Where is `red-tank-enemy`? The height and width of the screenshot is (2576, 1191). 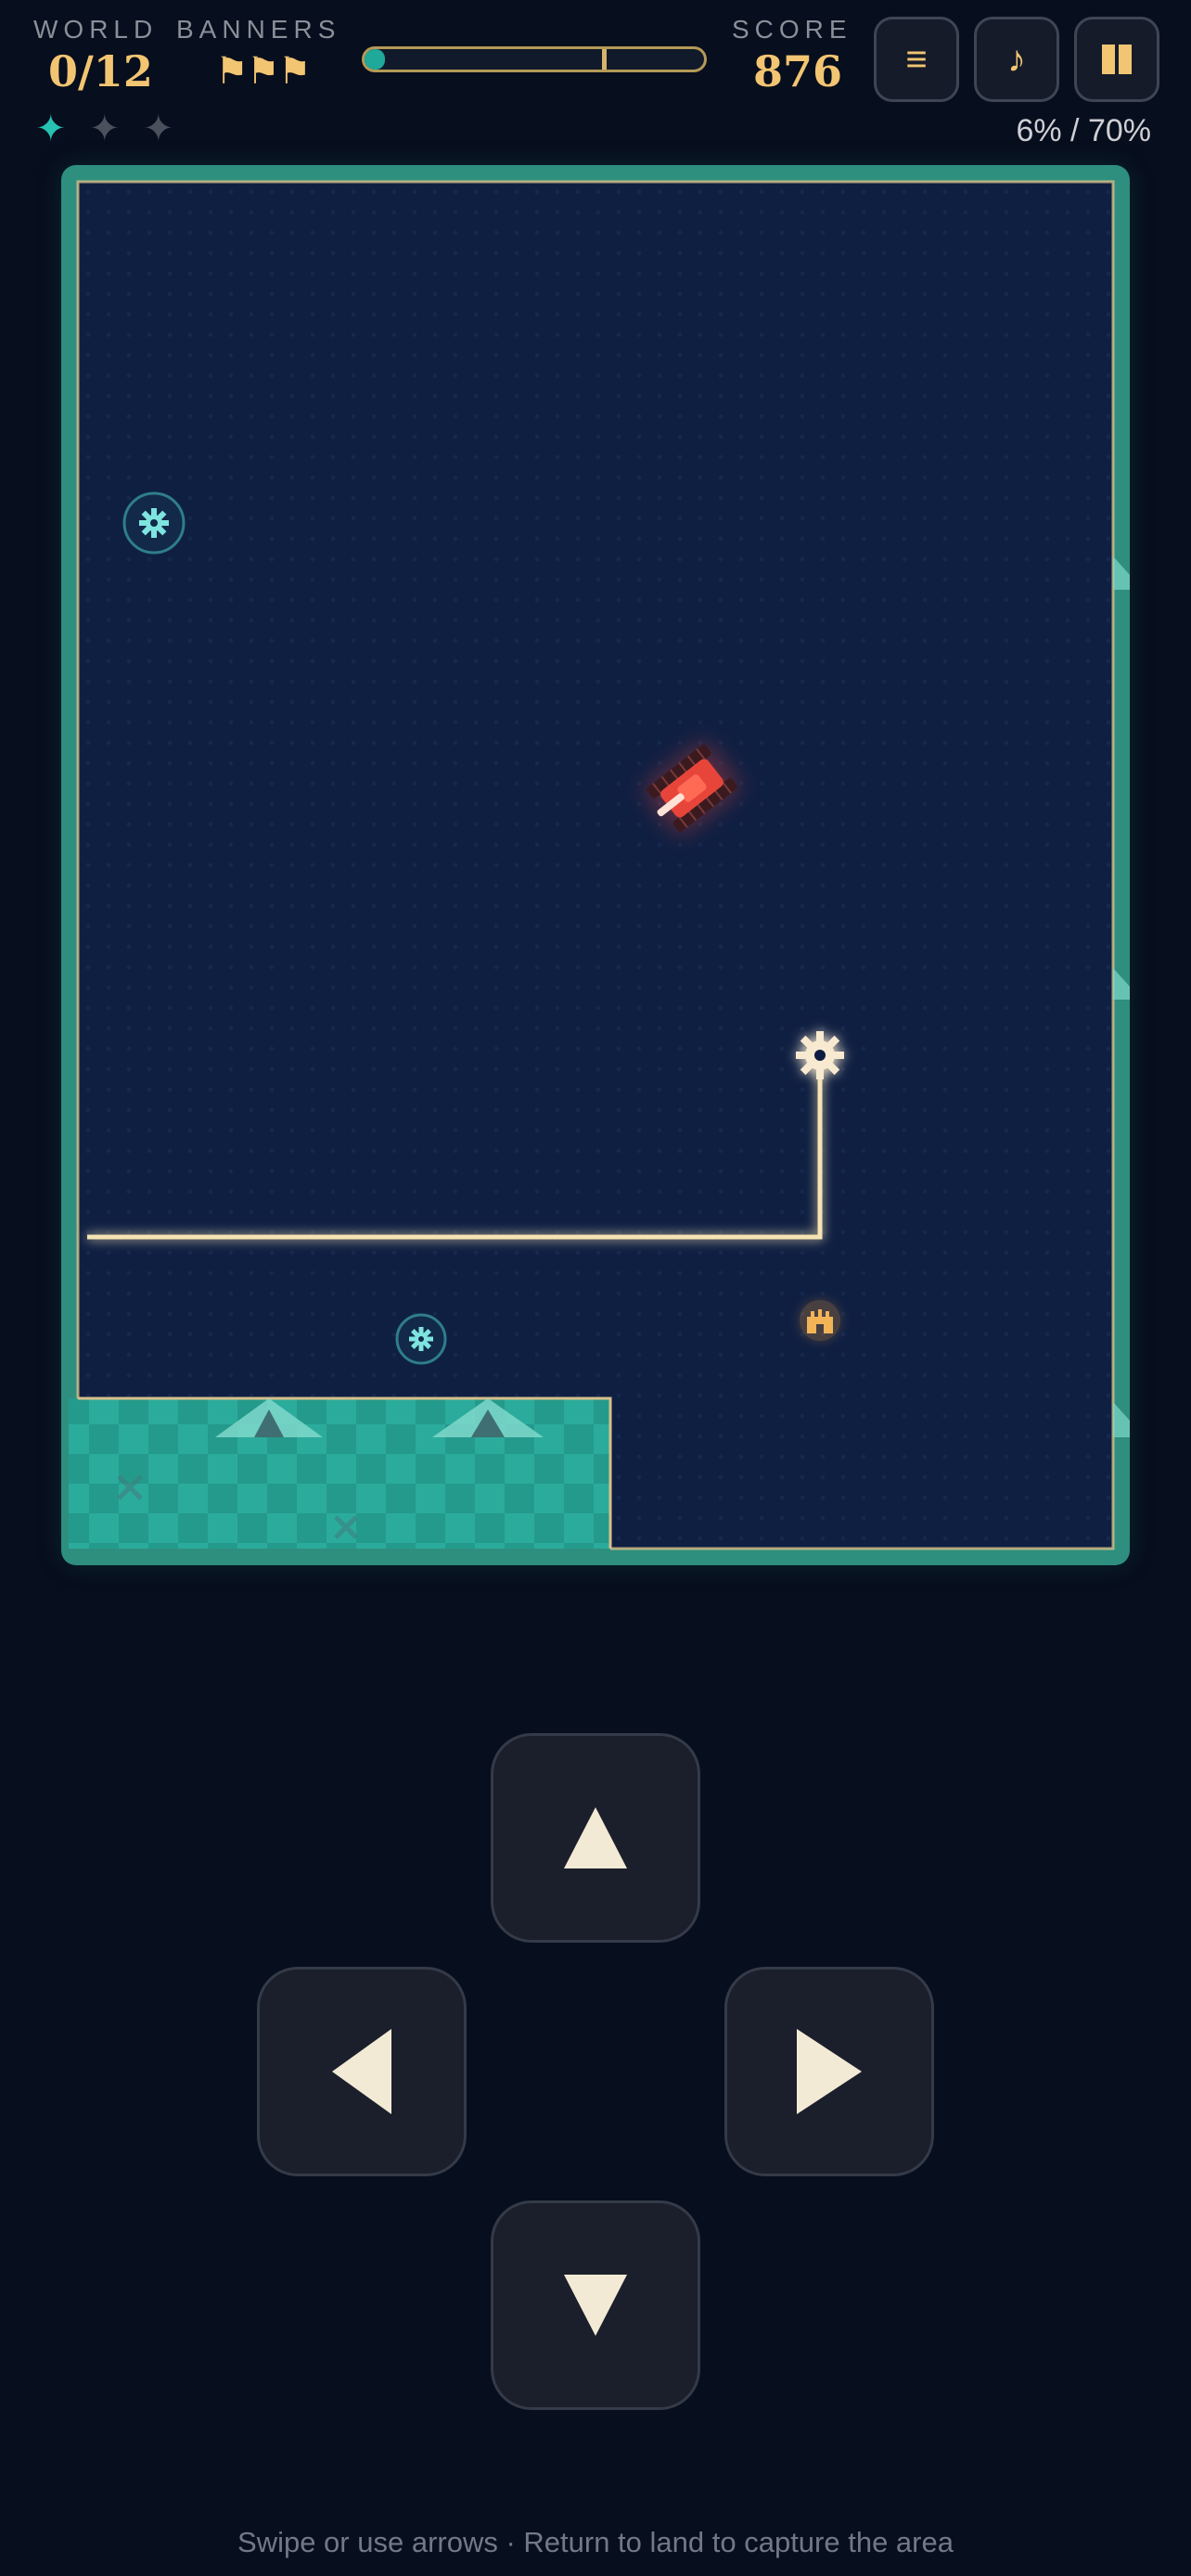 red-tank-enemy is located at coordinates (692, 789).